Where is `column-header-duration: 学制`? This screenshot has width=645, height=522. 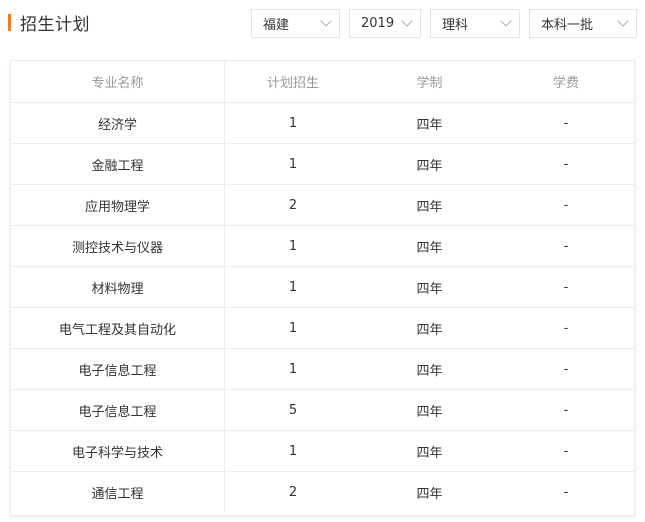
column-header-duration: 学制 is located at coordinates (429, 82).